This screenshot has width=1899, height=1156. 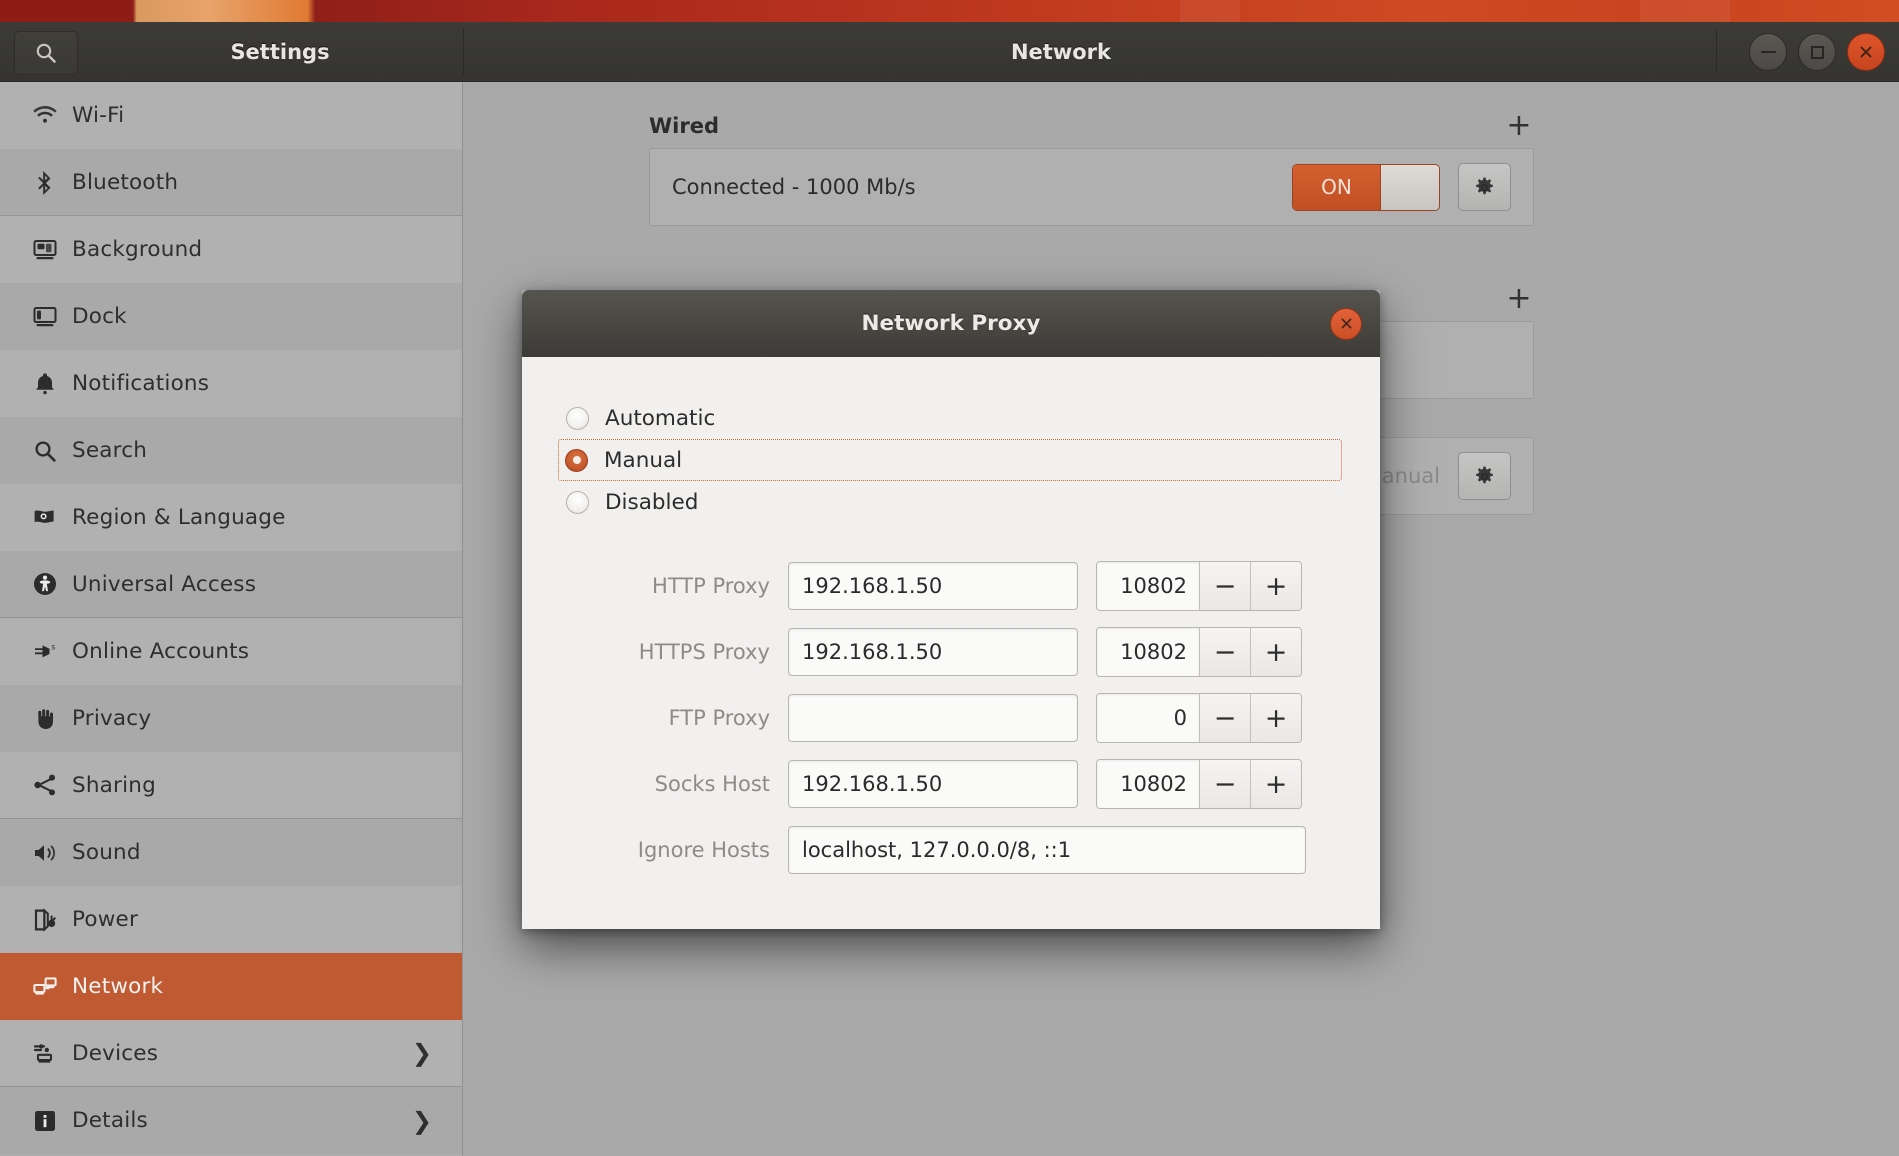 I want to click on field-3-port-spinner: 10802− +, so click(x=1199, y=784).